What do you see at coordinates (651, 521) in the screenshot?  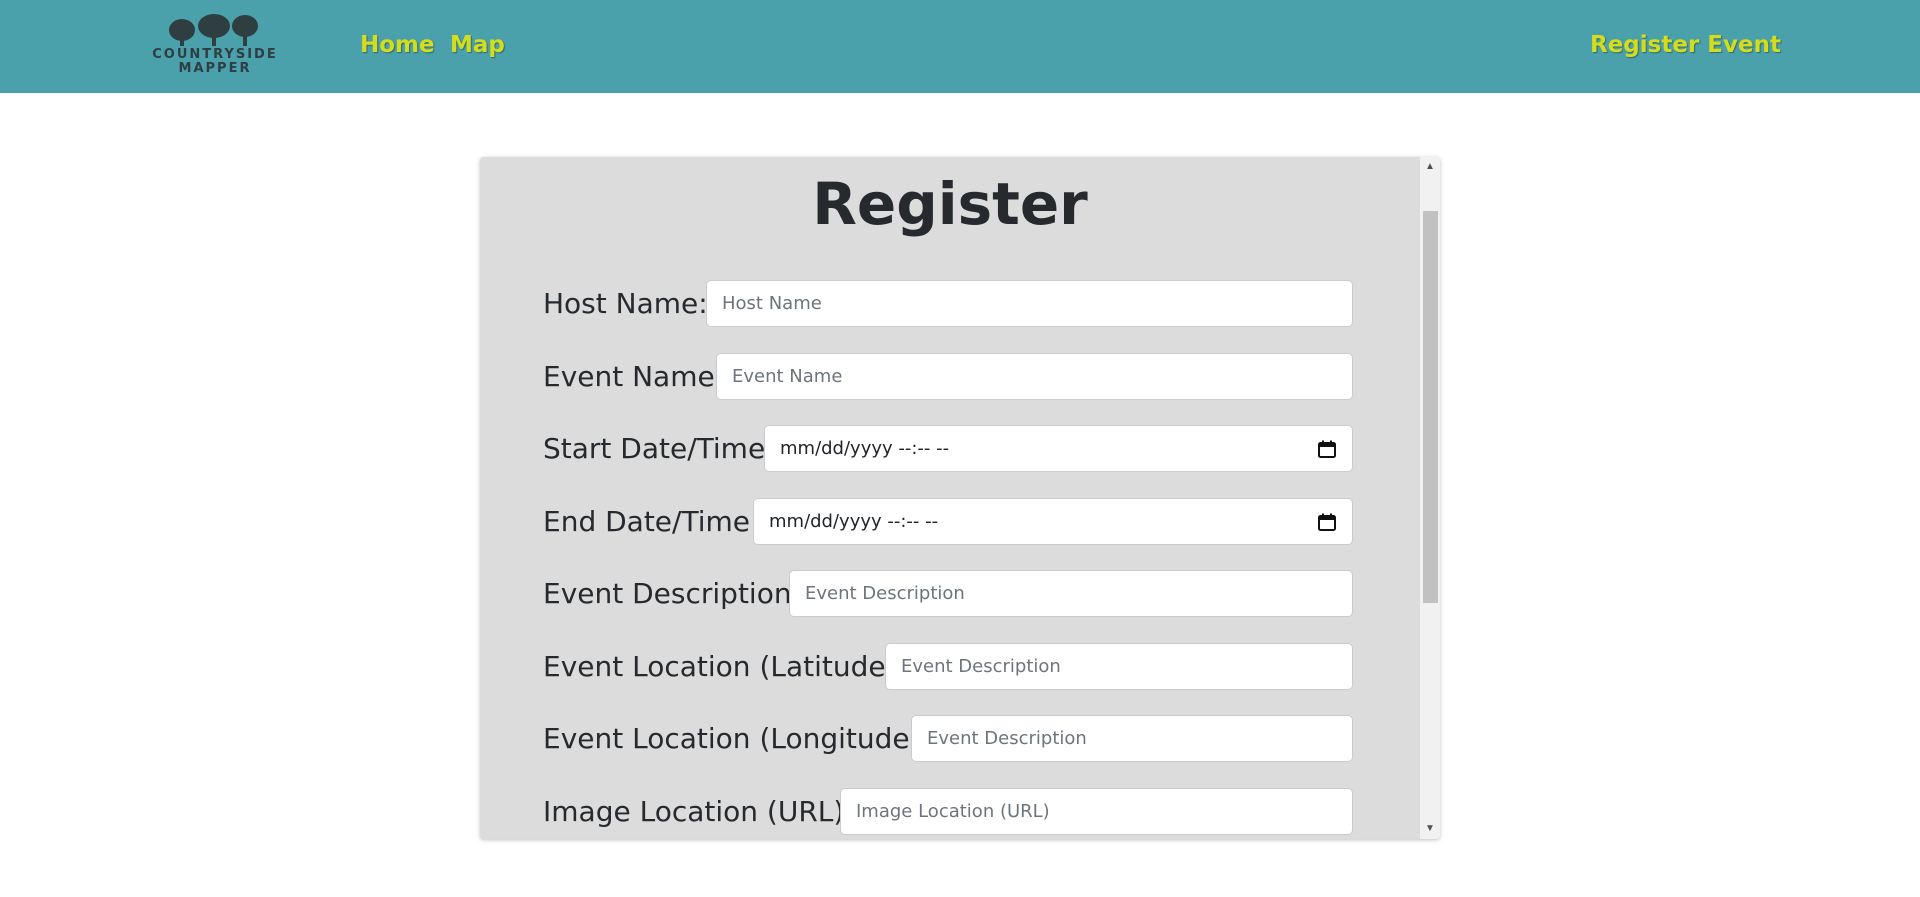 I see `end-datetime-label: End Date/Time:` at bounding box center [651, 521].